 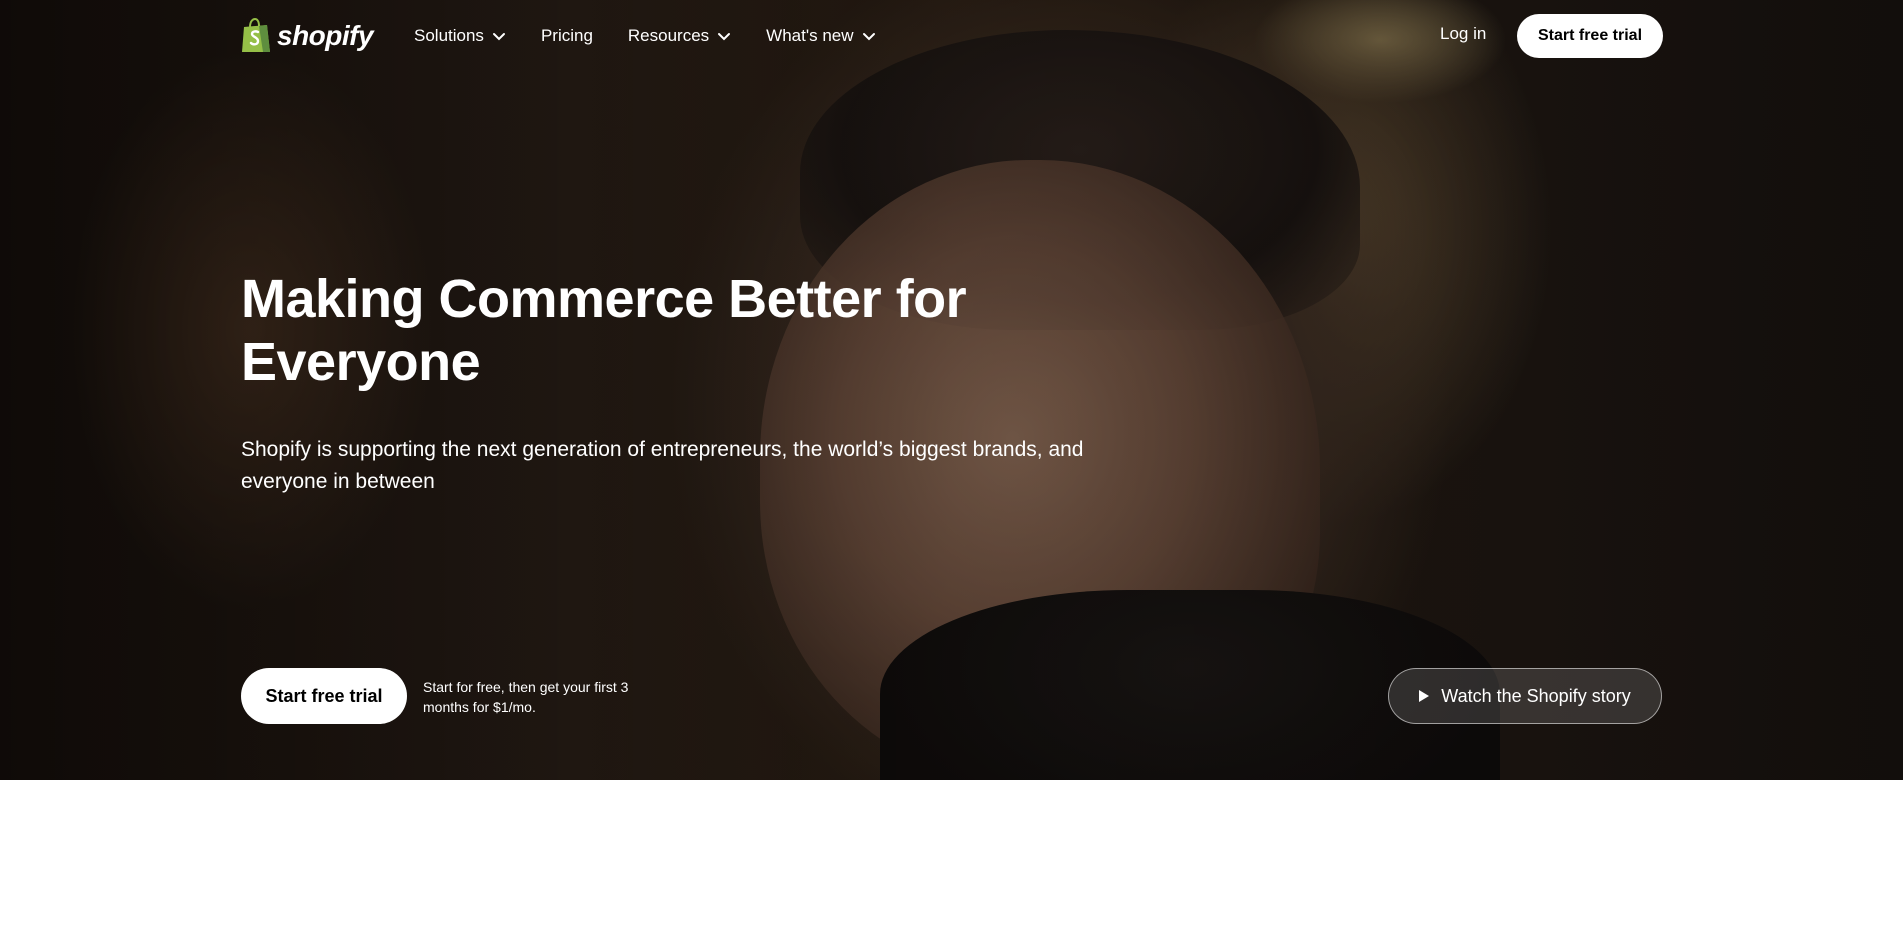 I want to click on nav-item-label: What's new, so click(x=810, y=35).